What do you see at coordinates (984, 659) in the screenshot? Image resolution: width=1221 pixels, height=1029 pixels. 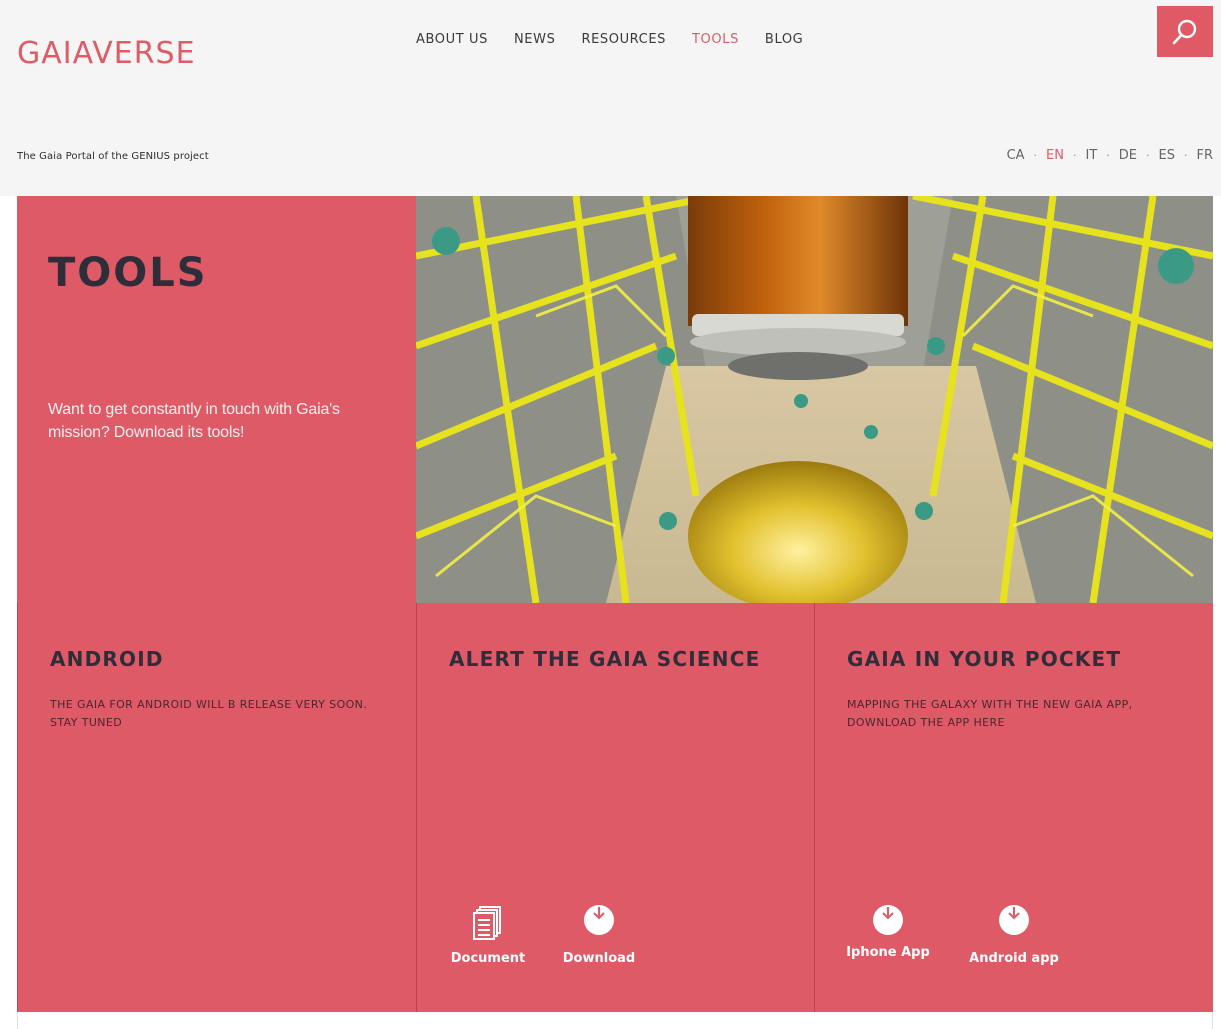 I see `card-title: GAIA IN YOUR POCKET` at bounding box center [984, 659].